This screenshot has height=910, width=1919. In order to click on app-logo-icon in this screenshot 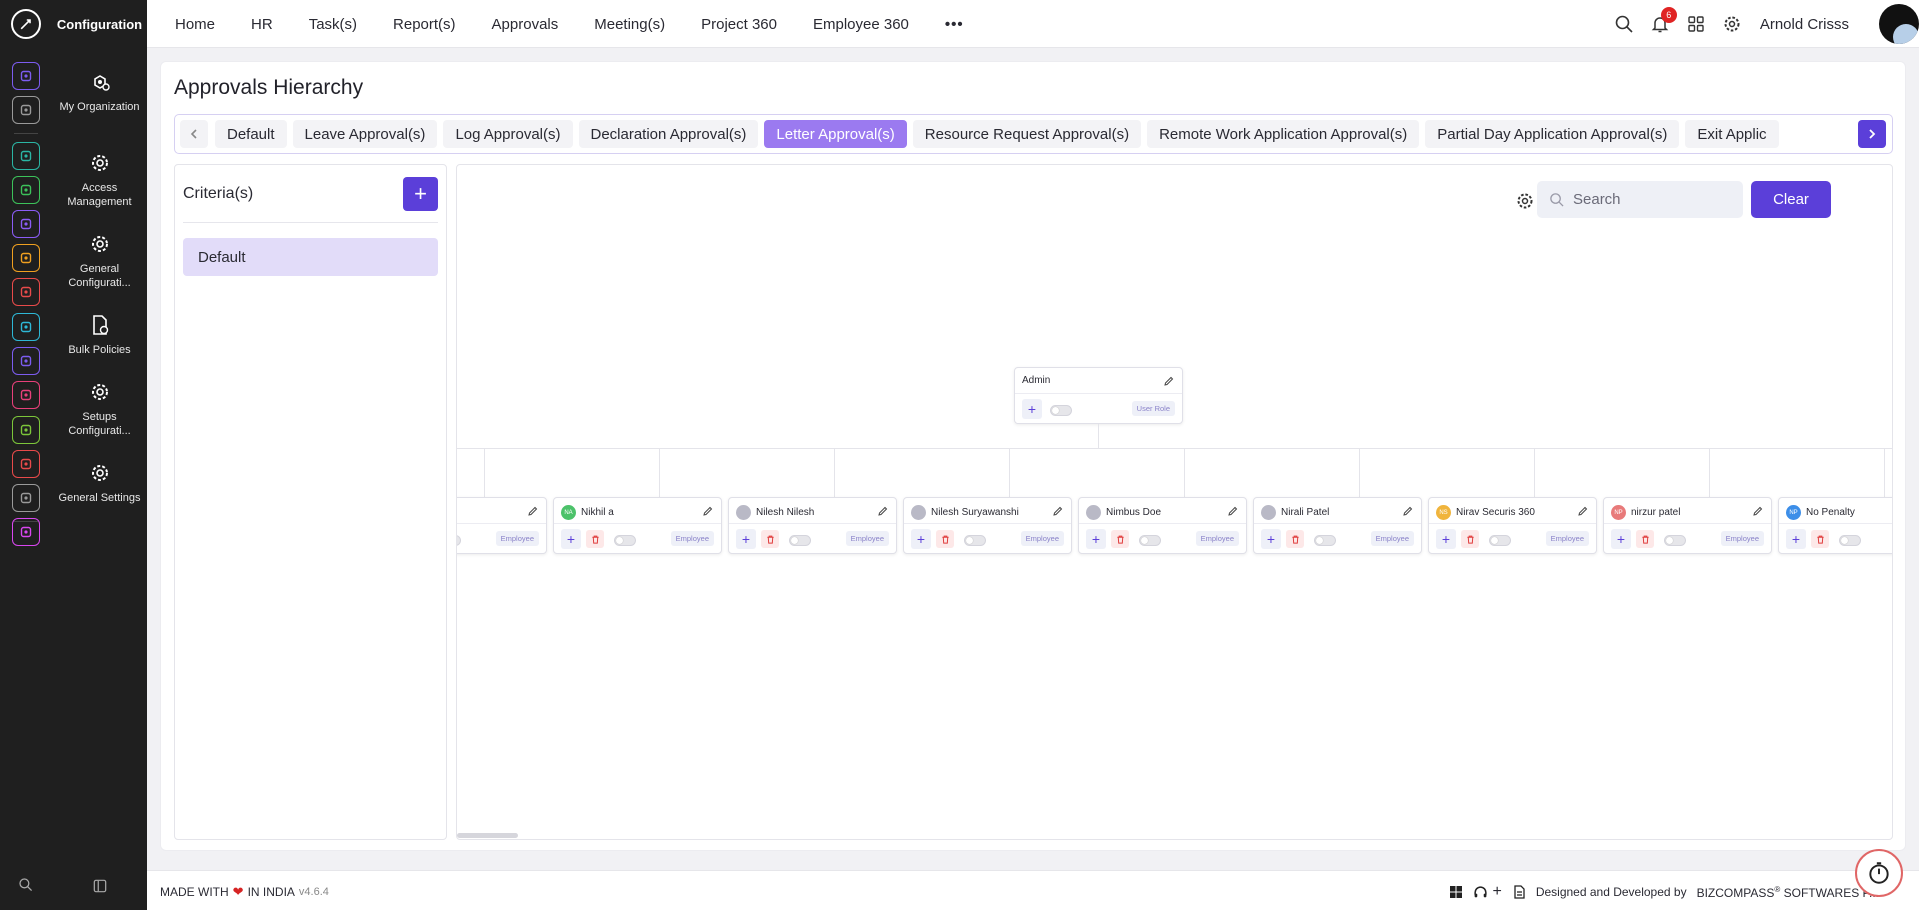, I will do `click(26, 24)`.